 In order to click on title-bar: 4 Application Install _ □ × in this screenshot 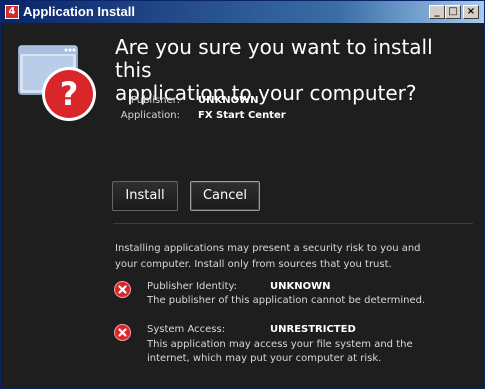, I will do `click(242, 12)`.